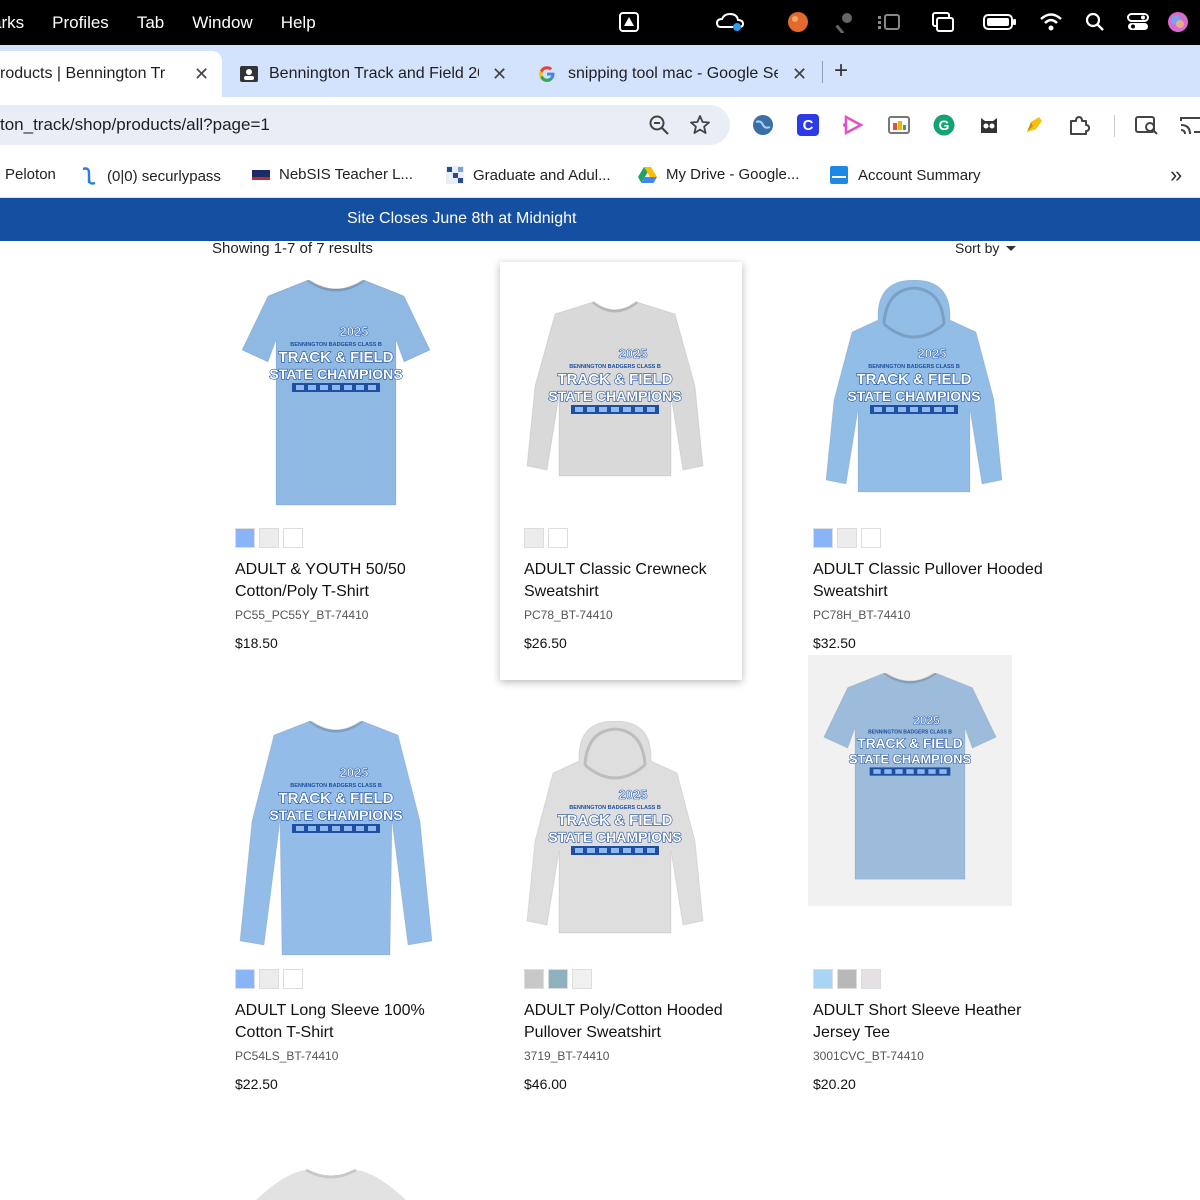 This screenshot has width=1200, height=1200. I want to click on grammarly-icon: G, so click(944, 125).